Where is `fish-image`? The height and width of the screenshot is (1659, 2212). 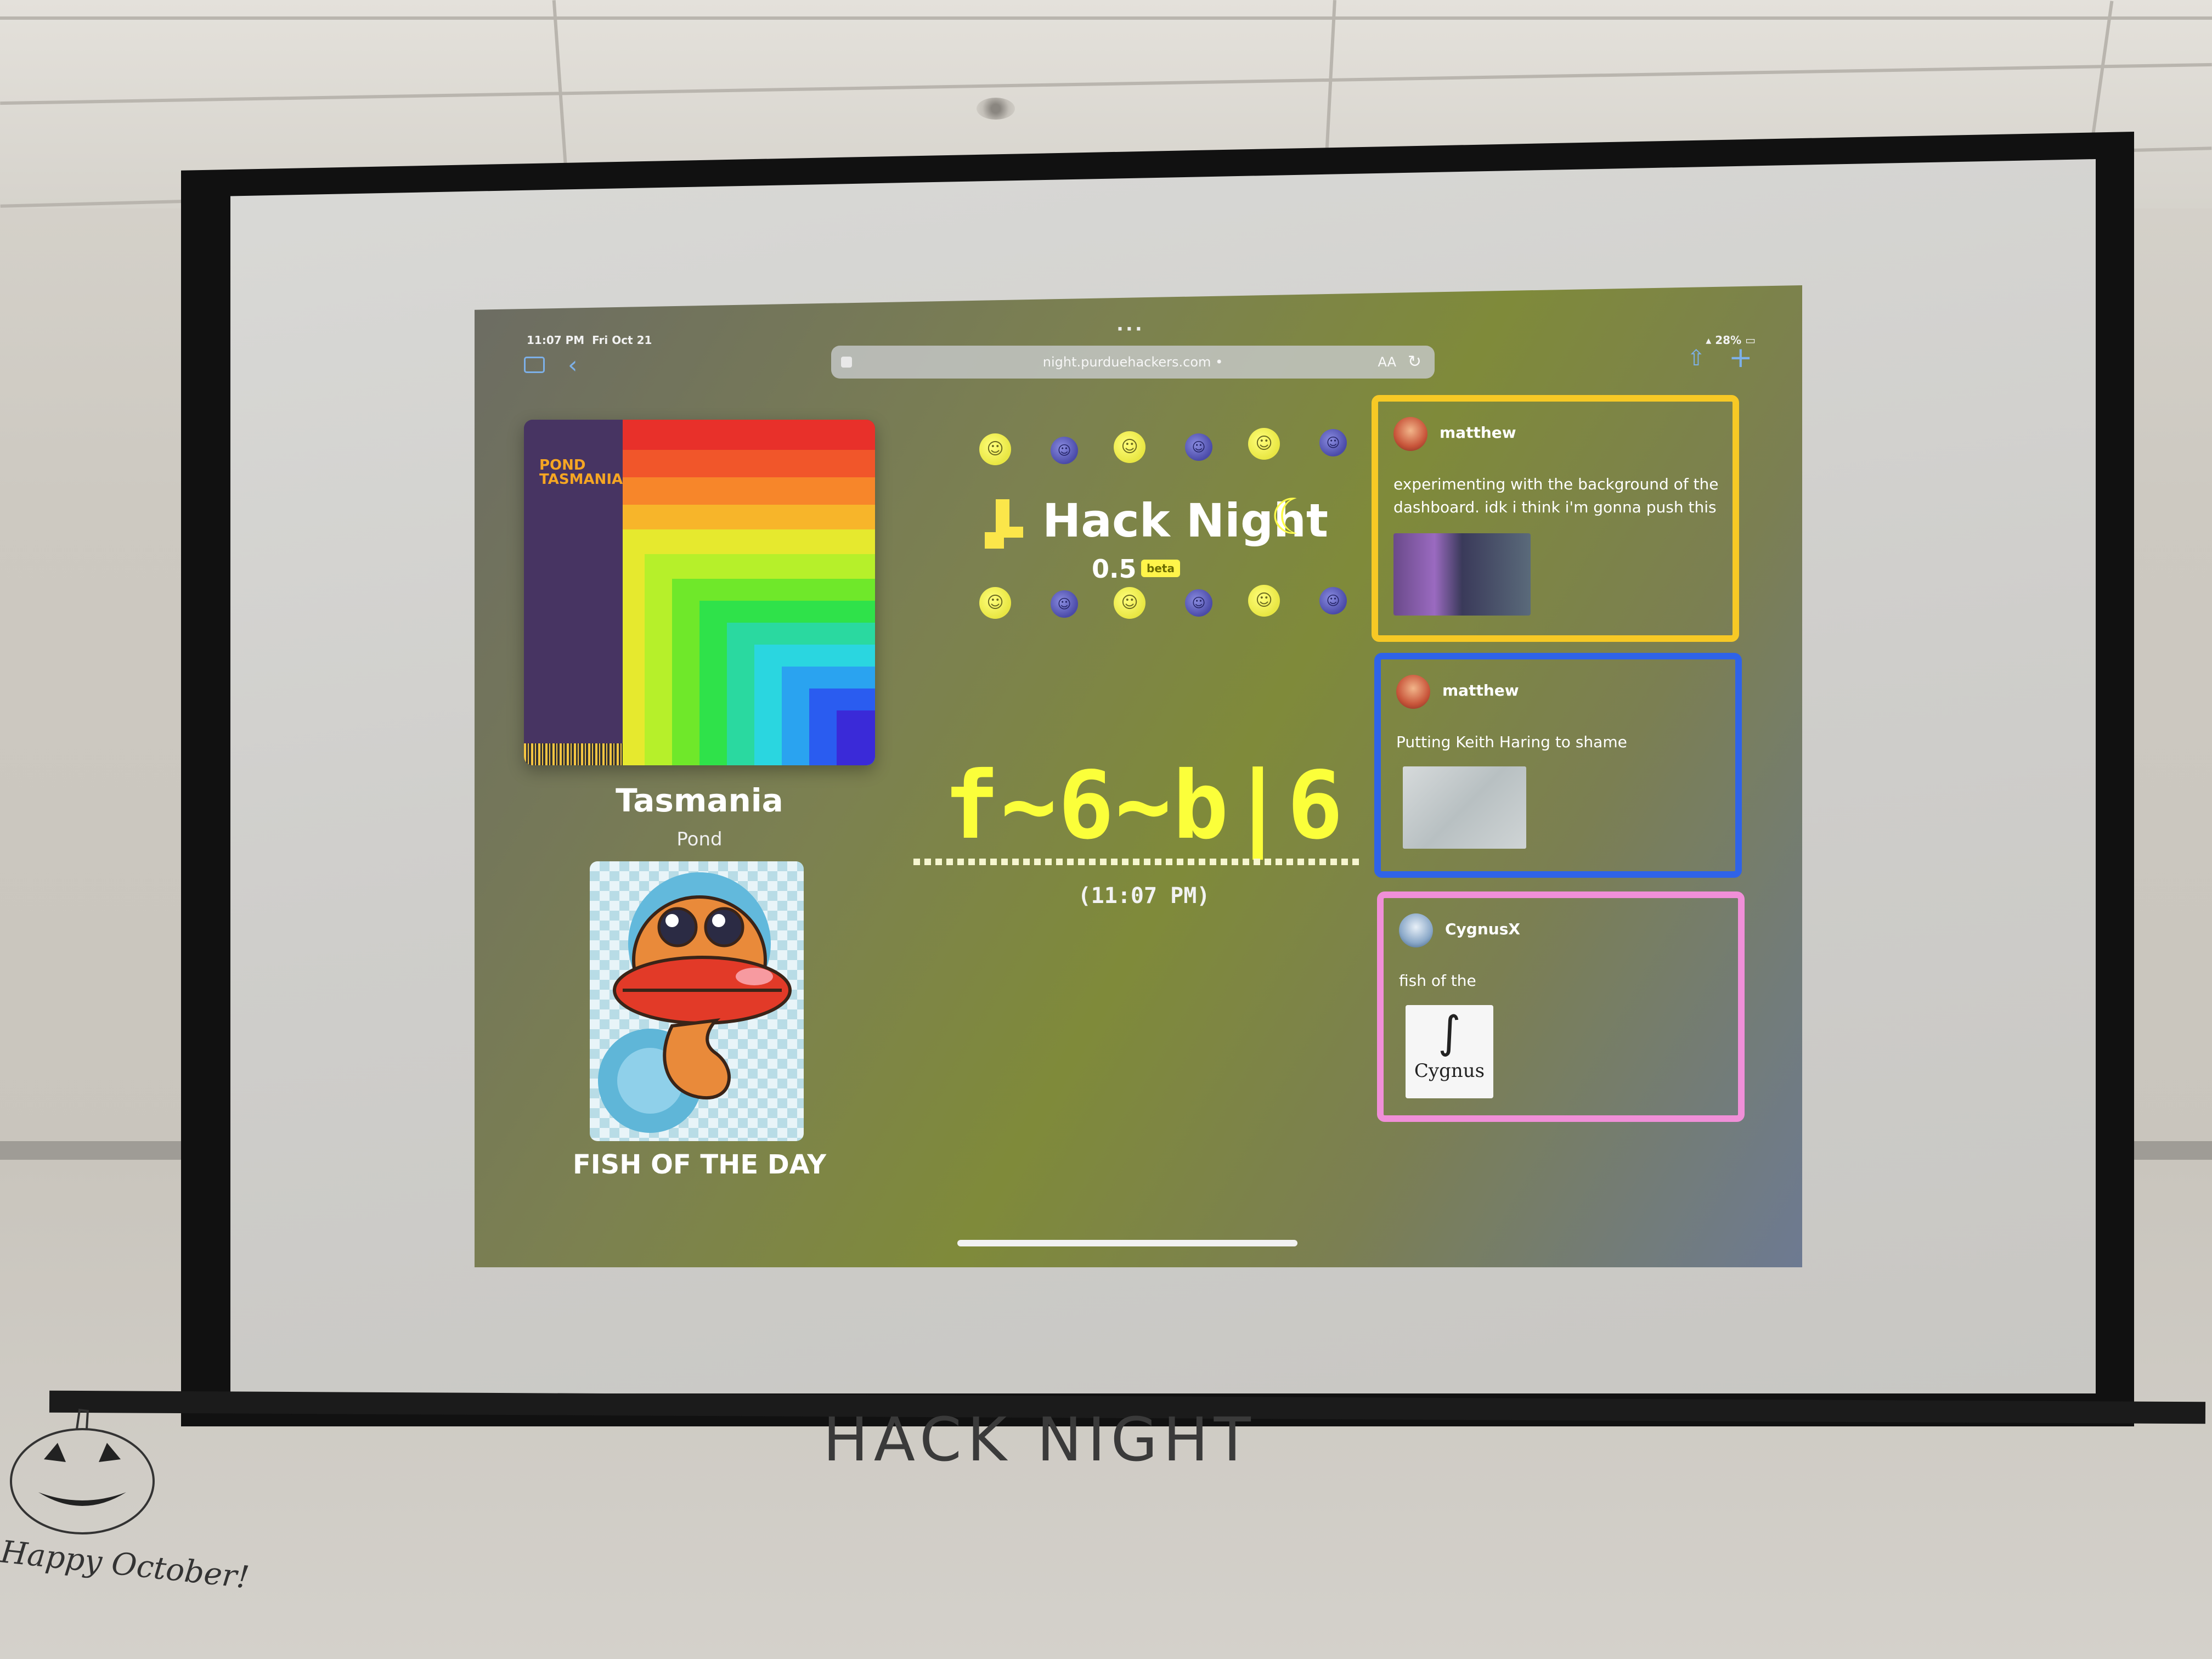 fish-image is located at coordinates (697, 1001).